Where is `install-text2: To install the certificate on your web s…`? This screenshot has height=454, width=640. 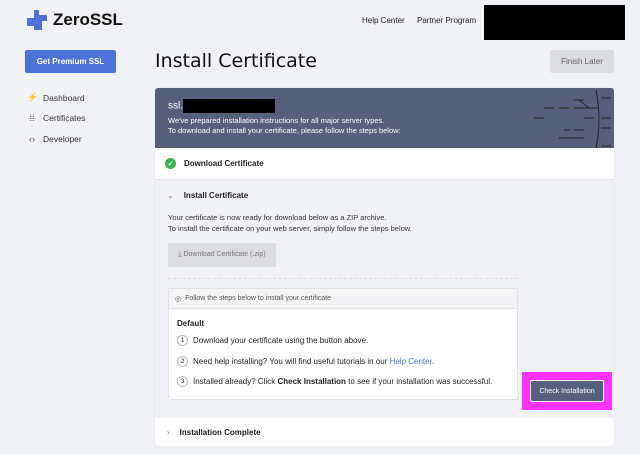 install-text2: To install the certificate on your web s… is located at coordinates (290, 228).